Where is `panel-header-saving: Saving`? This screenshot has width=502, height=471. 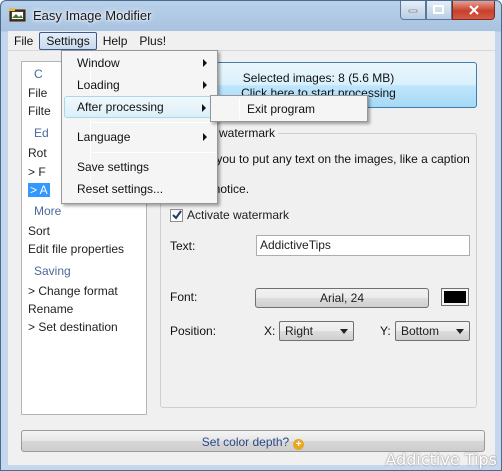 panel-header-saving: Saving is located at coordinates (52, 271).